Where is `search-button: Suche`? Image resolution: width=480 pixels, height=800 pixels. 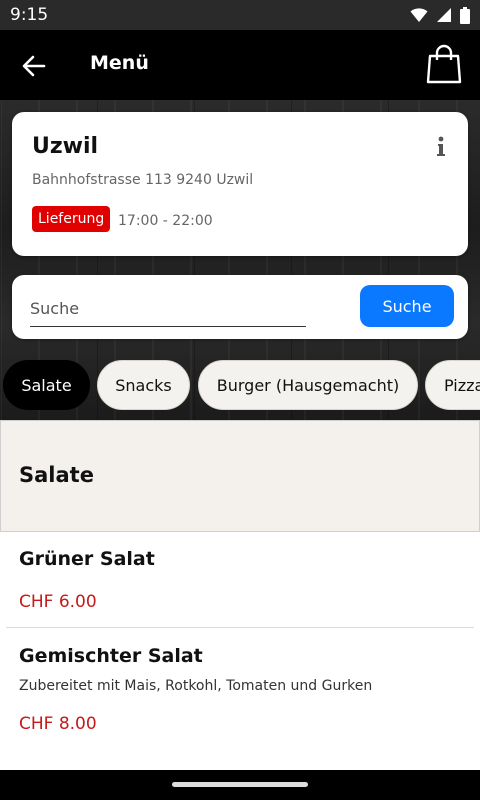
search-button: Suche is located at coordinates (407, 306).